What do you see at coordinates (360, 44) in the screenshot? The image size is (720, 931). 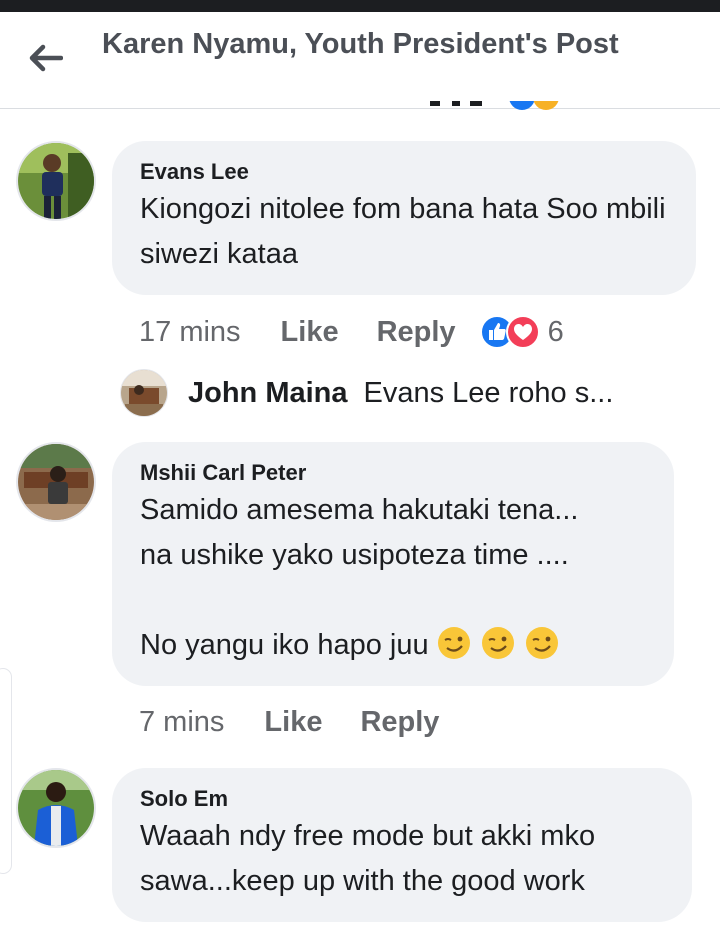 I see `page-title: Karen Nyamu, Youth President's Post` at bounding box center [360, 44].